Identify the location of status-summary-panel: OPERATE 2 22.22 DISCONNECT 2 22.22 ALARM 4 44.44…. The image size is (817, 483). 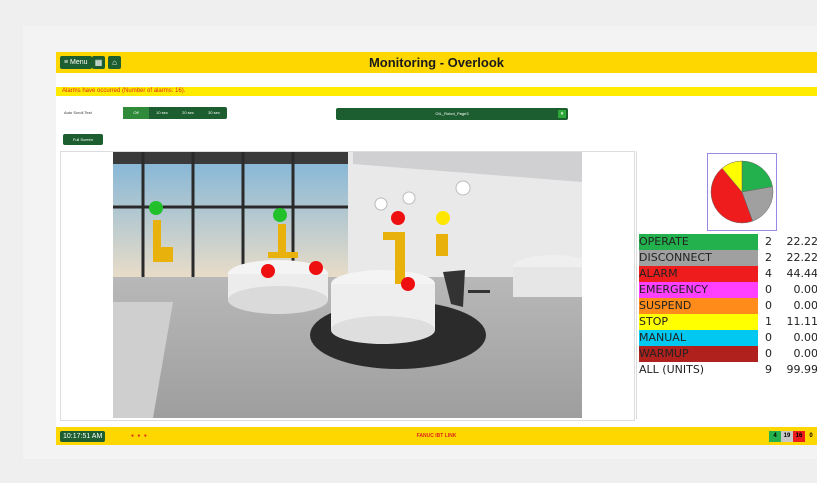
(726, 285).